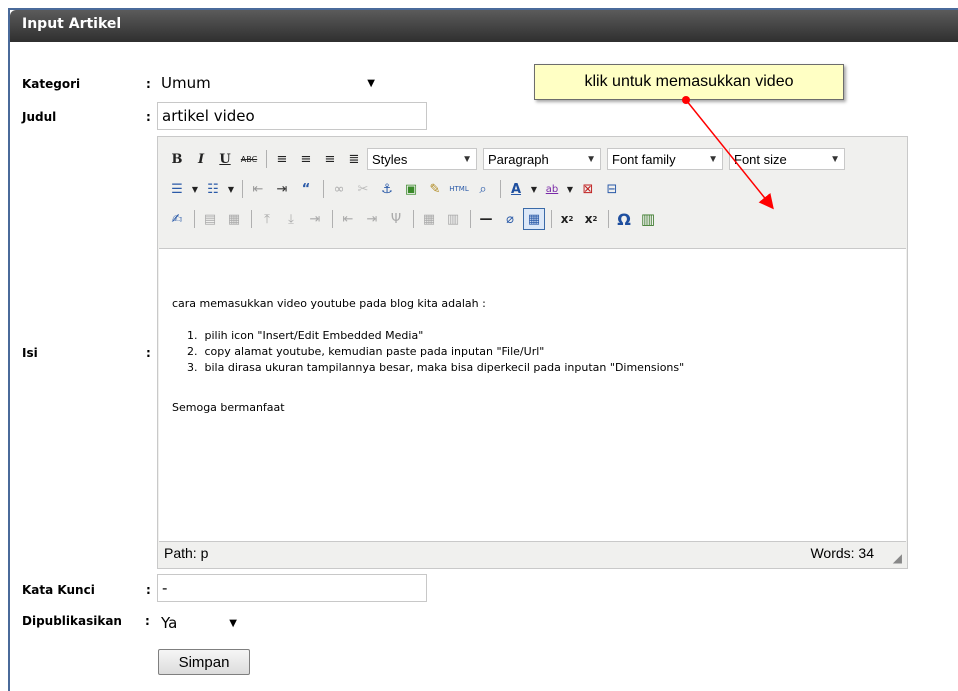  Describe the element at coordinates (396, 219) in the screenshot. I see `delete-column-icon: Ψ` at that location.